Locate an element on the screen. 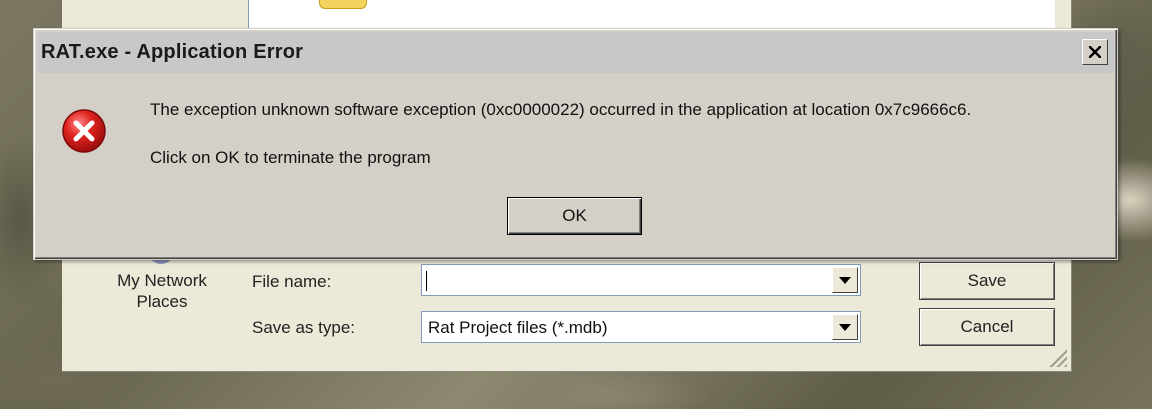 Image resolution: width=1152 pixels, height=409 pixels. save-as-type-dropdown-button is located at coordinates (845, 327).